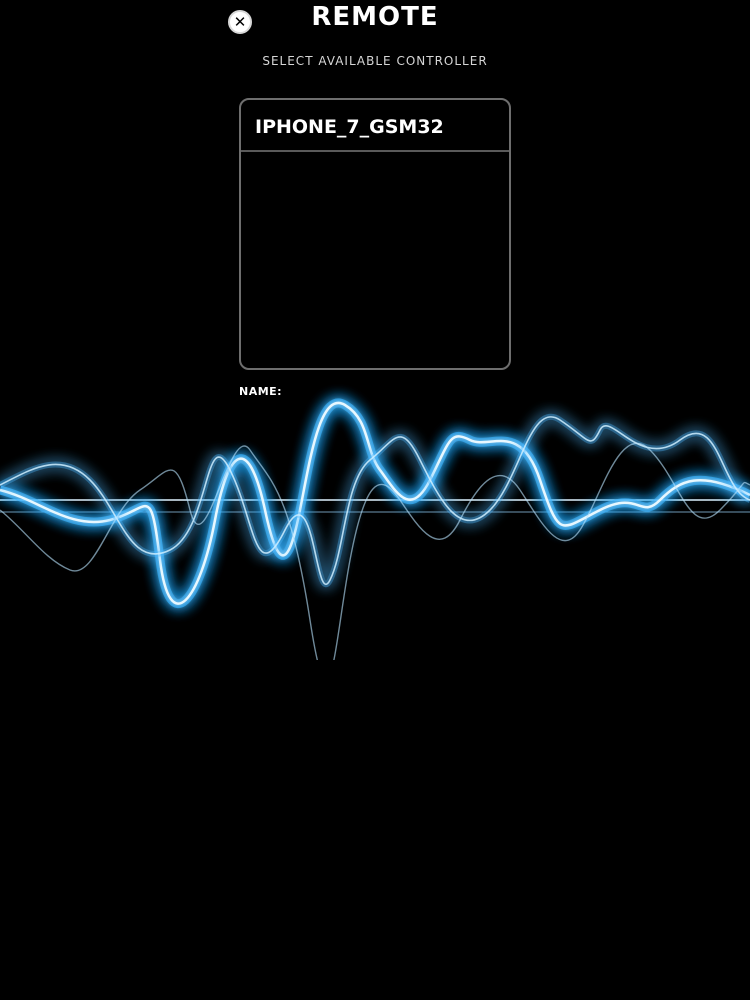 This screenshot has height=1000, width=750. What do you see at coordinates (375, 234) in the screenshot?
I see `controller-list: IPHONE_7_GSM32` at bounding box center [375, 234].